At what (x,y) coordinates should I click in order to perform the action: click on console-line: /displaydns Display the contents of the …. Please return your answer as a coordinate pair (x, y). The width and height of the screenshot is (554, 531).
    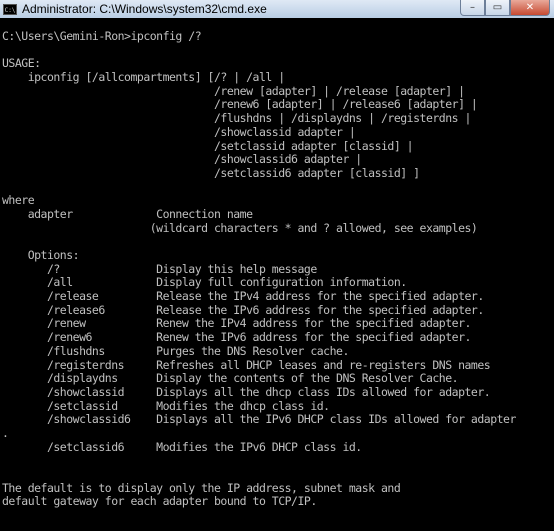
    Looking at the image, I should click on (230, 378).